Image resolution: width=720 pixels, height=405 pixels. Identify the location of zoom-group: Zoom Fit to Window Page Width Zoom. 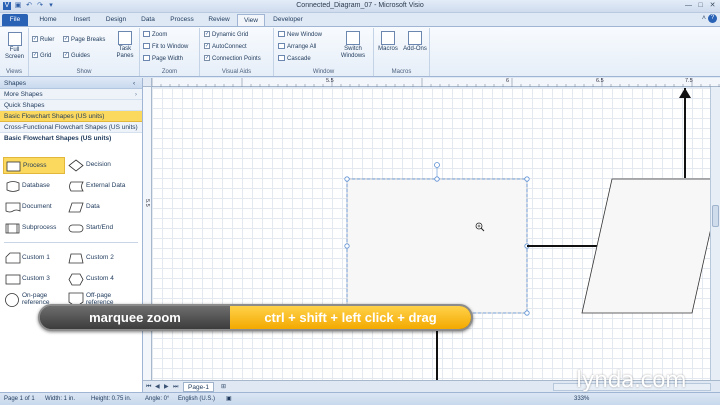
(170, 52).